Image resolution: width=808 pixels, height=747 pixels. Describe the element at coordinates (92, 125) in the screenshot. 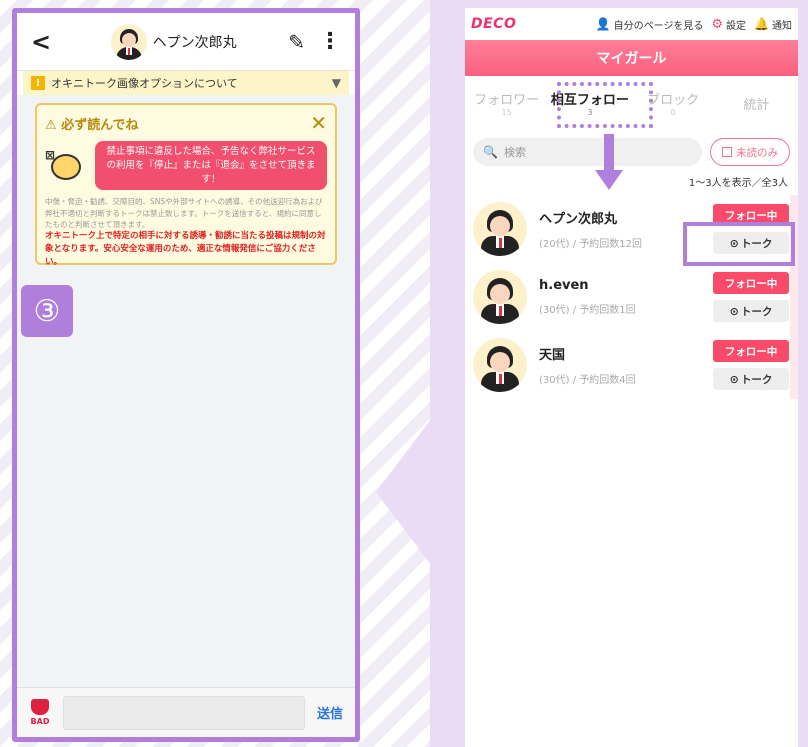

I see `rules-title: ⚠ 必ず読んでね` at that location.